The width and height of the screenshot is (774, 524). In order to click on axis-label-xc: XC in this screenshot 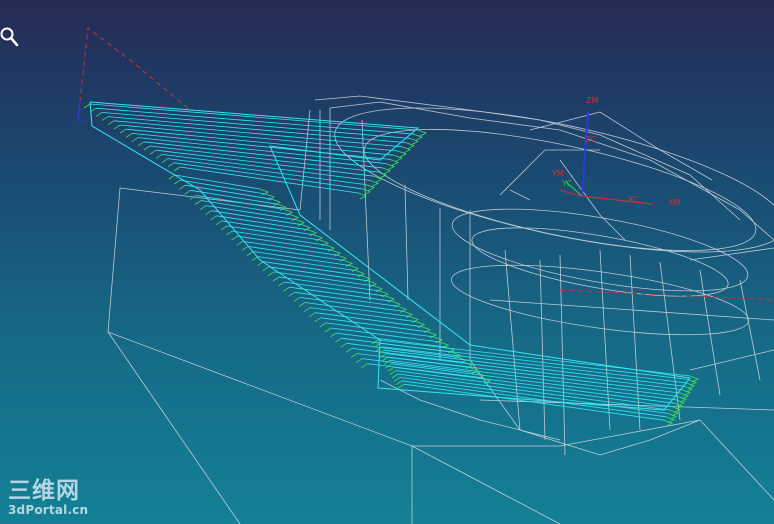, I will do `click(633, 199)`.